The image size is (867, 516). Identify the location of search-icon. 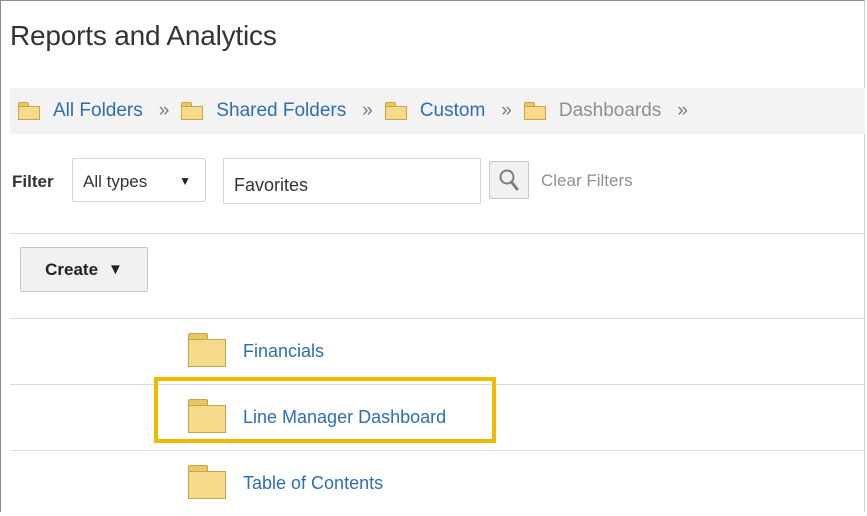
(509, 180).